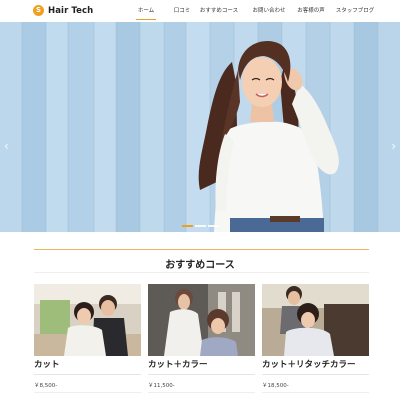 Image resolution: width=400 pixels, height=400 pixels. Describe the element at coordinates (311, 11) in the screenshot. I see `nav-item-voices: お客様の声` at that location.